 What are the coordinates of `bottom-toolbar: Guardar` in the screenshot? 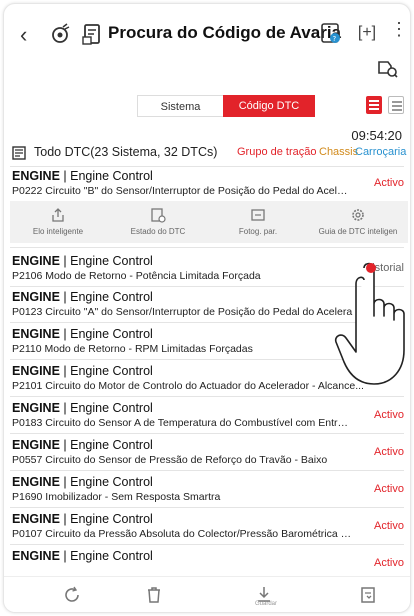 It's located at (207, 594).